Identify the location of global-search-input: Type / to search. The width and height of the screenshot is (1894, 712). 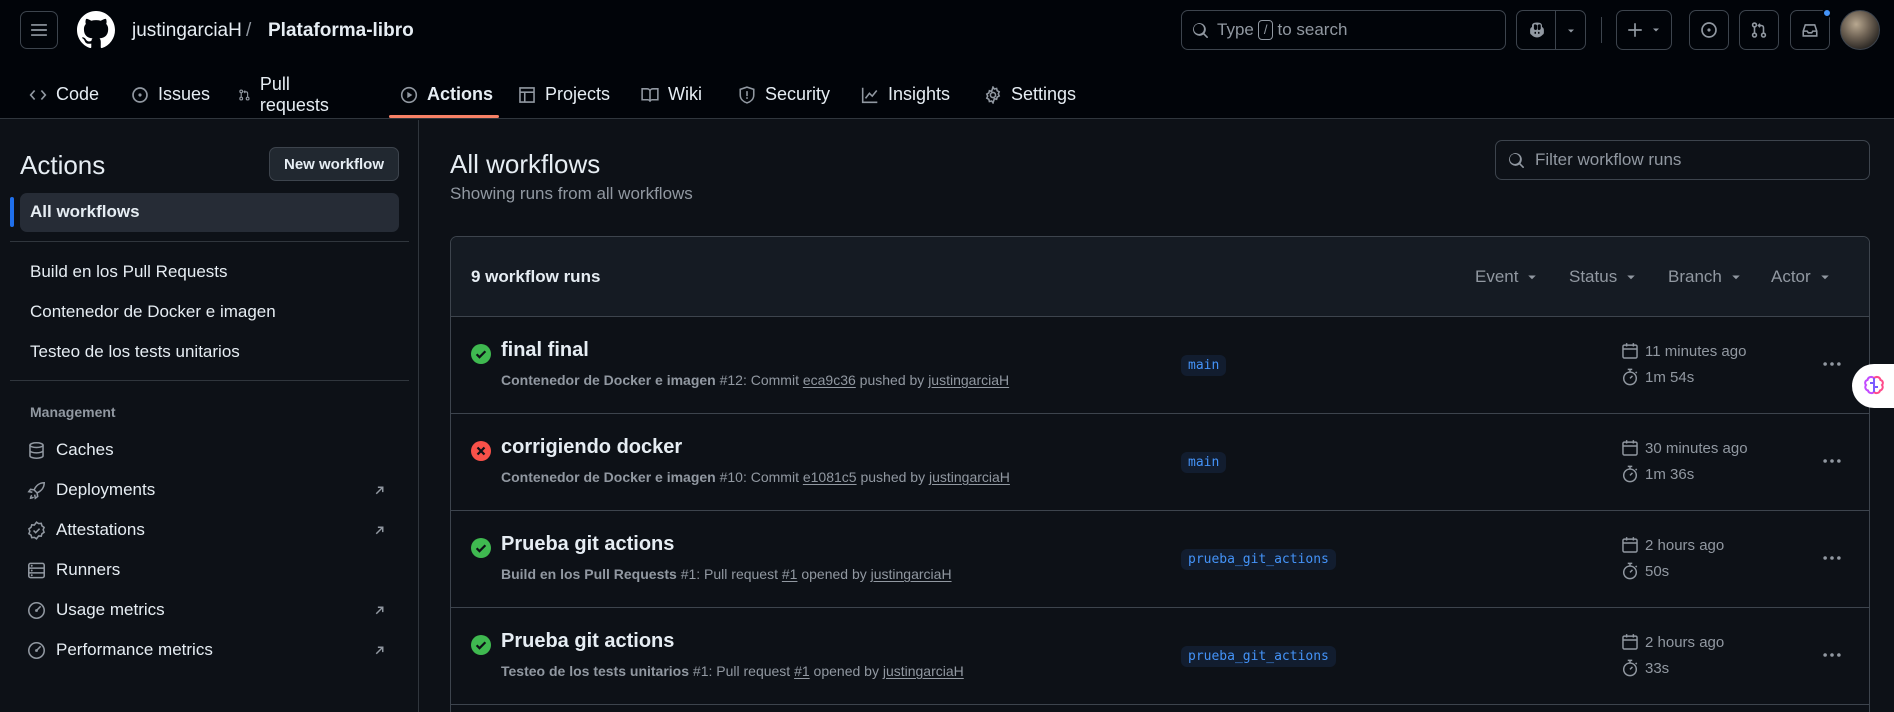
(1343, 30).